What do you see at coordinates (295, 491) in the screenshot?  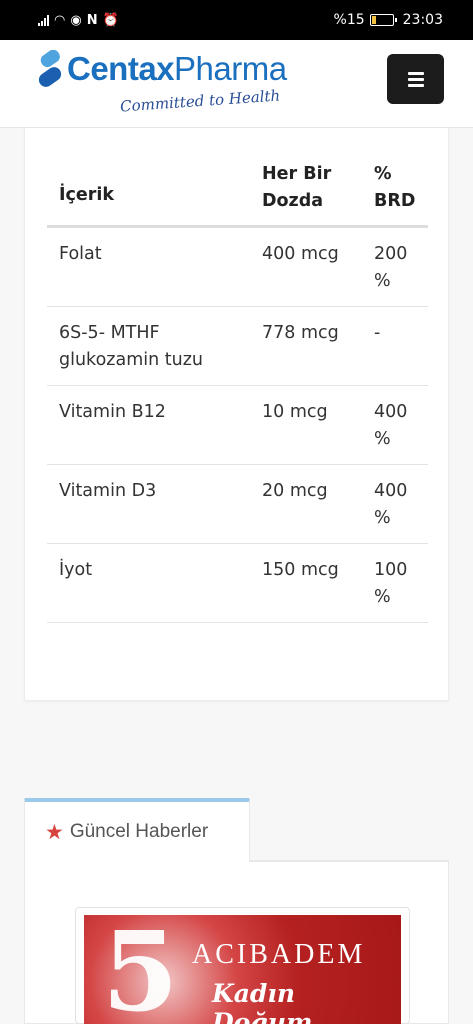 I see `row-dose: 20 mcg` at bounding box center [295, 491].